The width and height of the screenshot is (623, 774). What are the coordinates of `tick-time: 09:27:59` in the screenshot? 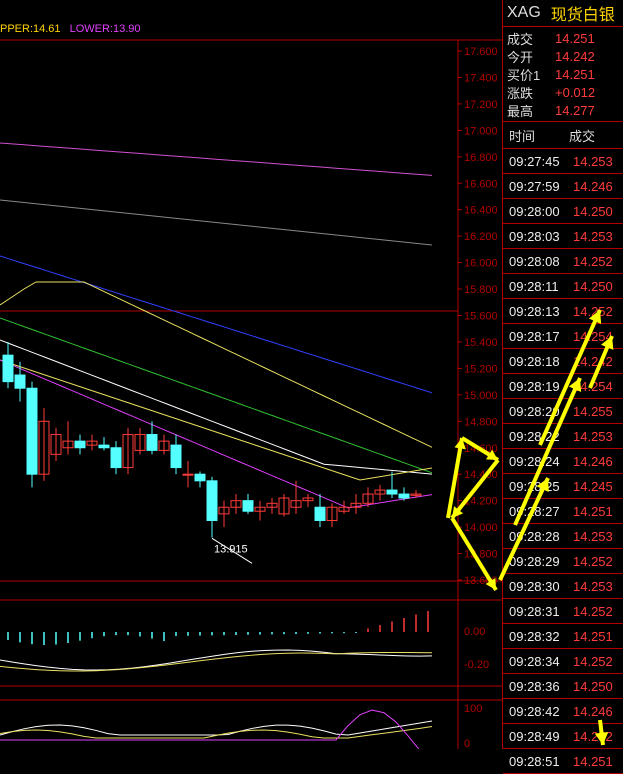 It's located at (534, 186).